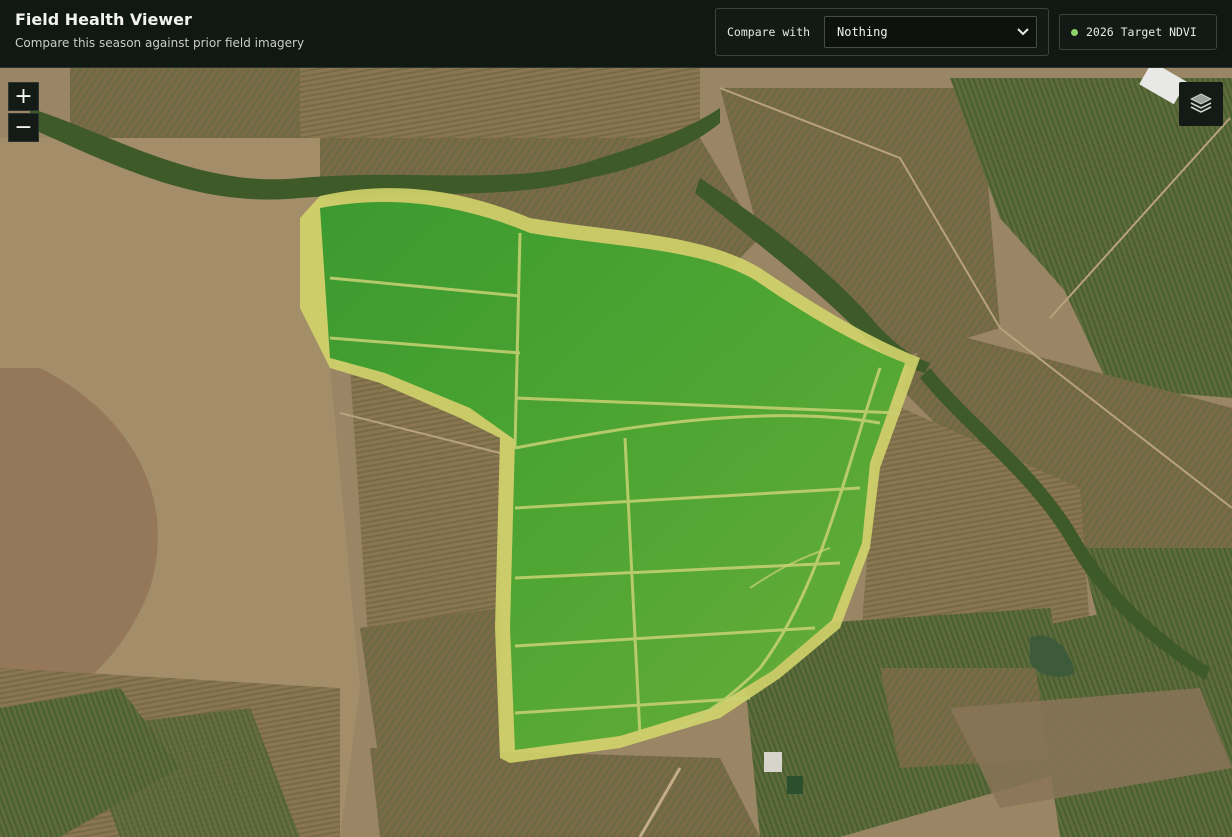 Image resolution: width=1232 pixels, height=837 pixels. I want to click on page-title: Field Health Viewer, so click(103, 19).